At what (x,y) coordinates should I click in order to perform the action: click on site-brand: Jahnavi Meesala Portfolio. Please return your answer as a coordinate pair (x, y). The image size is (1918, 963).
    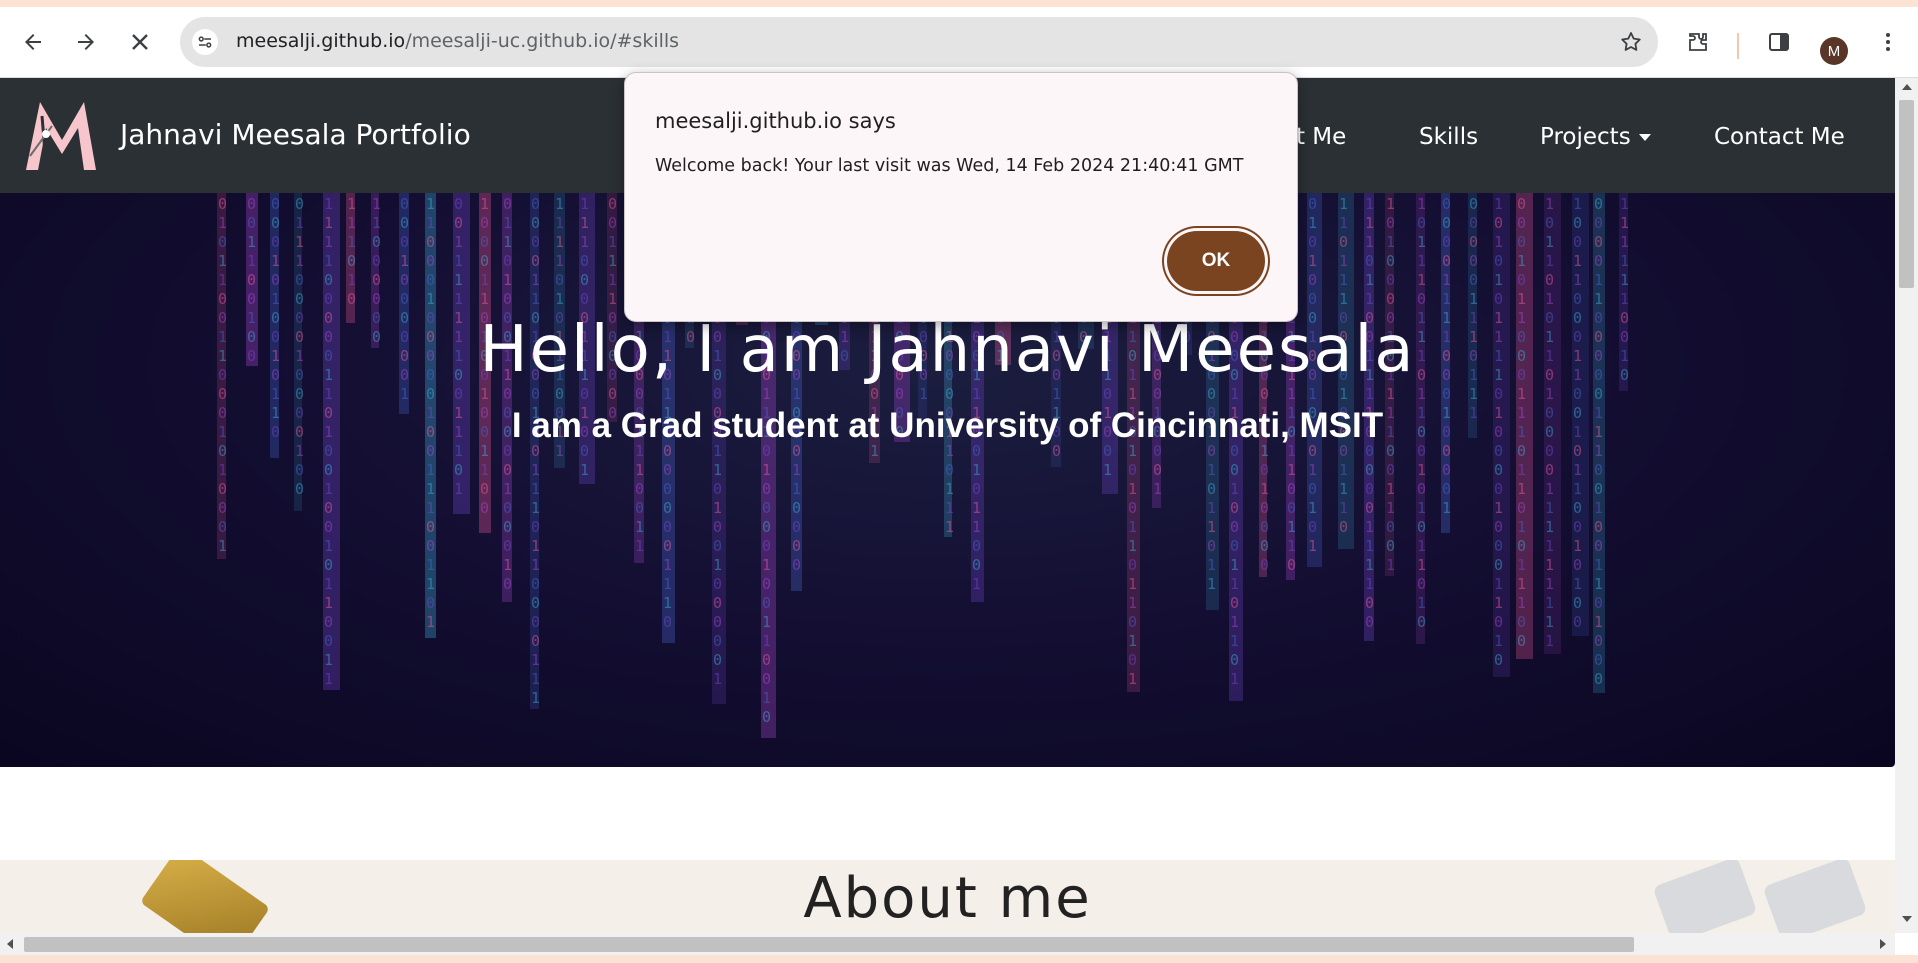
    Looking at the image, I should click on (295, 134).